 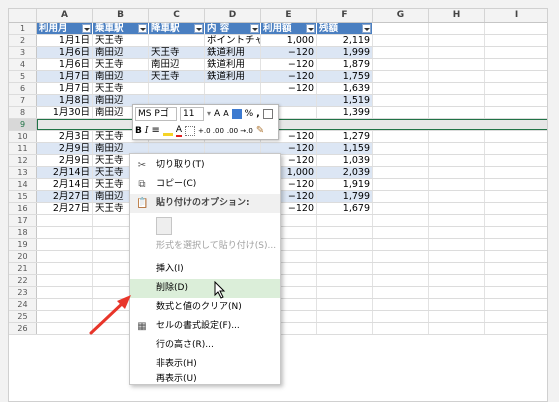 I want to click on table-row: 6 1月7日 天王寺 −120 1,639, so click(x=278, y=89).